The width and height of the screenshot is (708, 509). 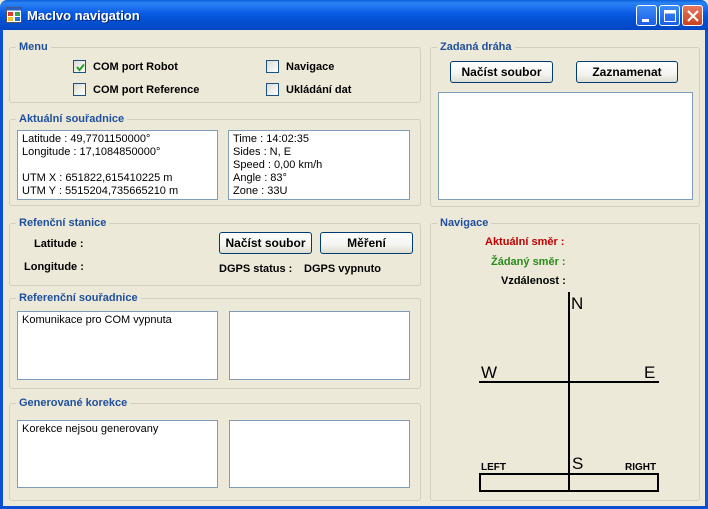 What do you see at coordinates (260, 191) in the screenshot?
I see `current-status-line: Zone : 33U` at bounding box center [260, 191].